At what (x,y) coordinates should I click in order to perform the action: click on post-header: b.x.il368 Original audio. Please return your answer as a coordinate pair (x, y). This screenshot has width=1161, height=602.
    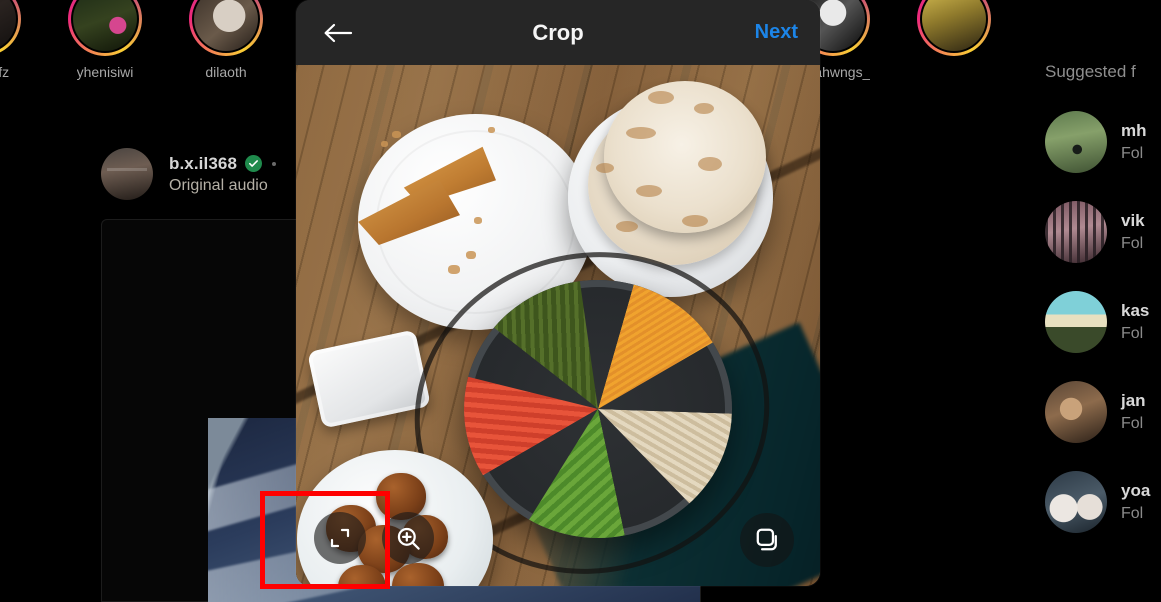
    Looking at the image, I should click on (188, 174).